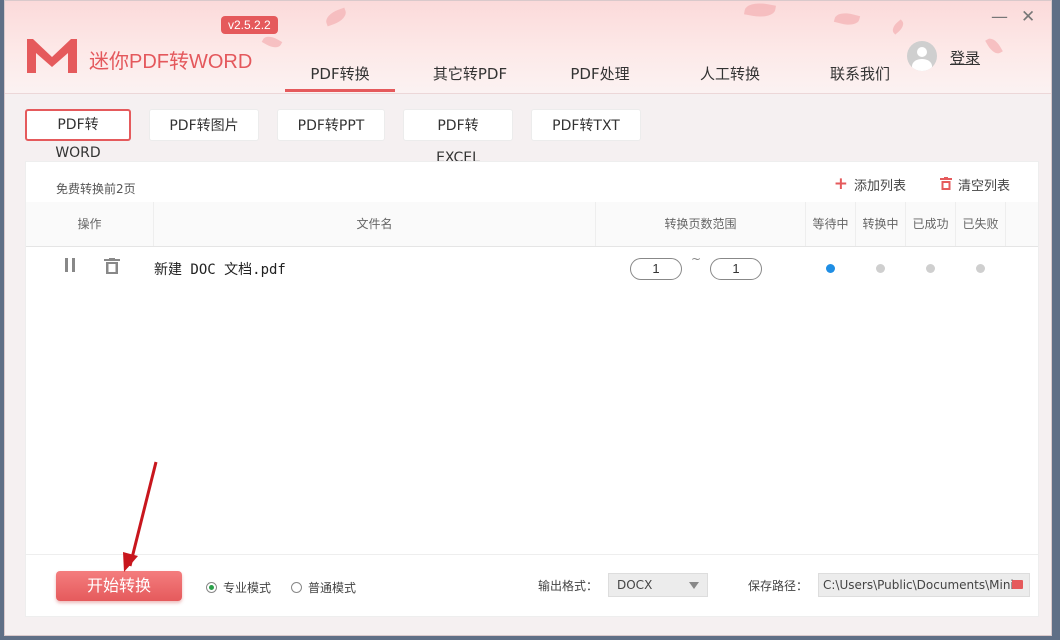  Describe the element at coordinates (458, 125) in the screenshot. I see `subtab-pdf-to-excel: PDF转EXCEL` at that location.